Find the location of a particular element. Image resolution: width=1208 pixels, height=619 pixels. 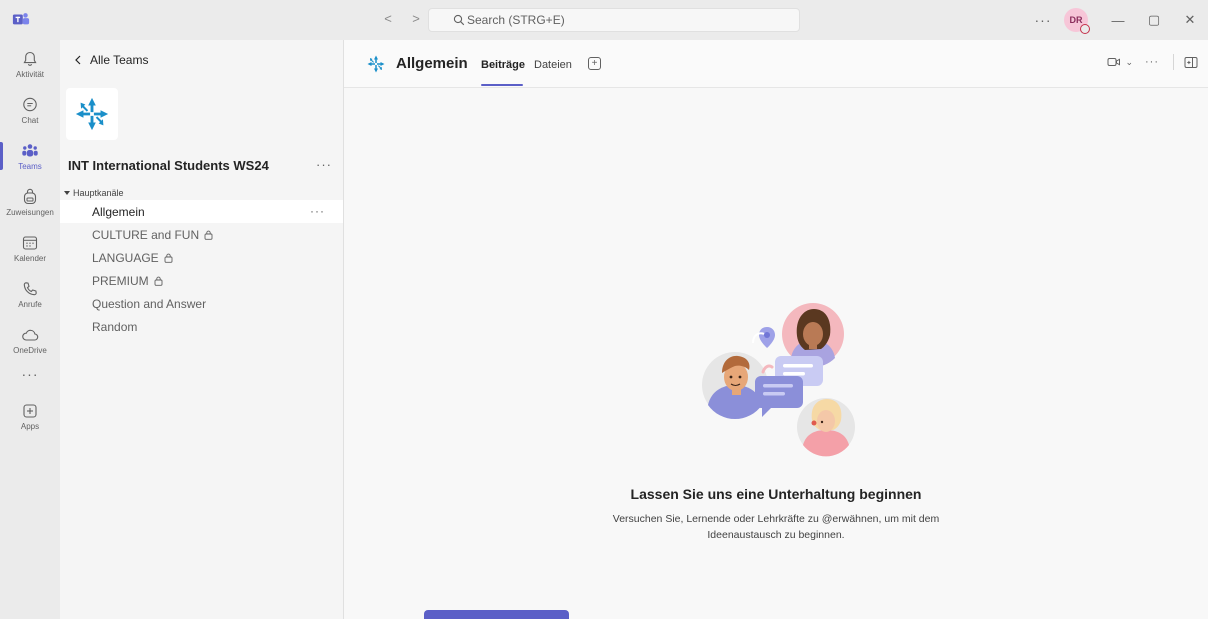

more-options-icon: ··· is located at coordinates (1043, 20).